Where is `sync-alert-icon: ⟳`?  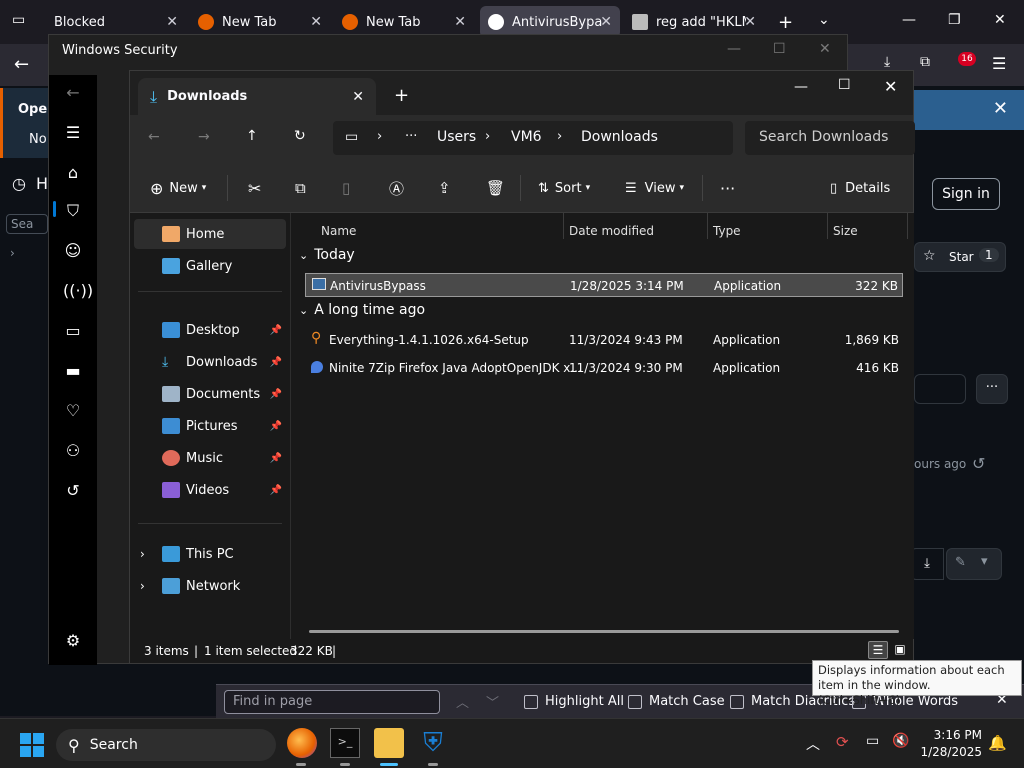
sync-alert-icon: ⟳ is located at coordinates (842, 742).